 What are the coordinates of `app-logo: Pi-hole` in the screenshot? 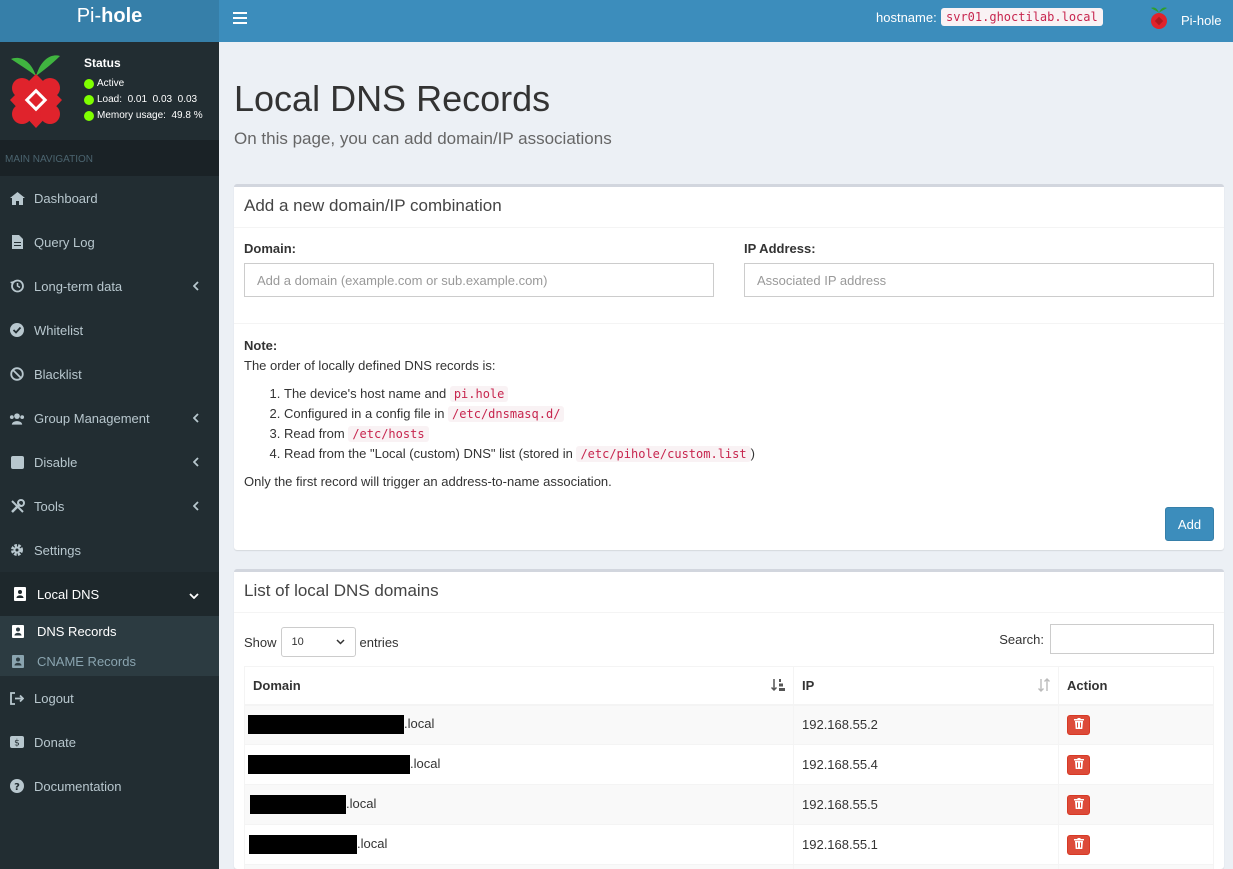 It's located at (109, 21).